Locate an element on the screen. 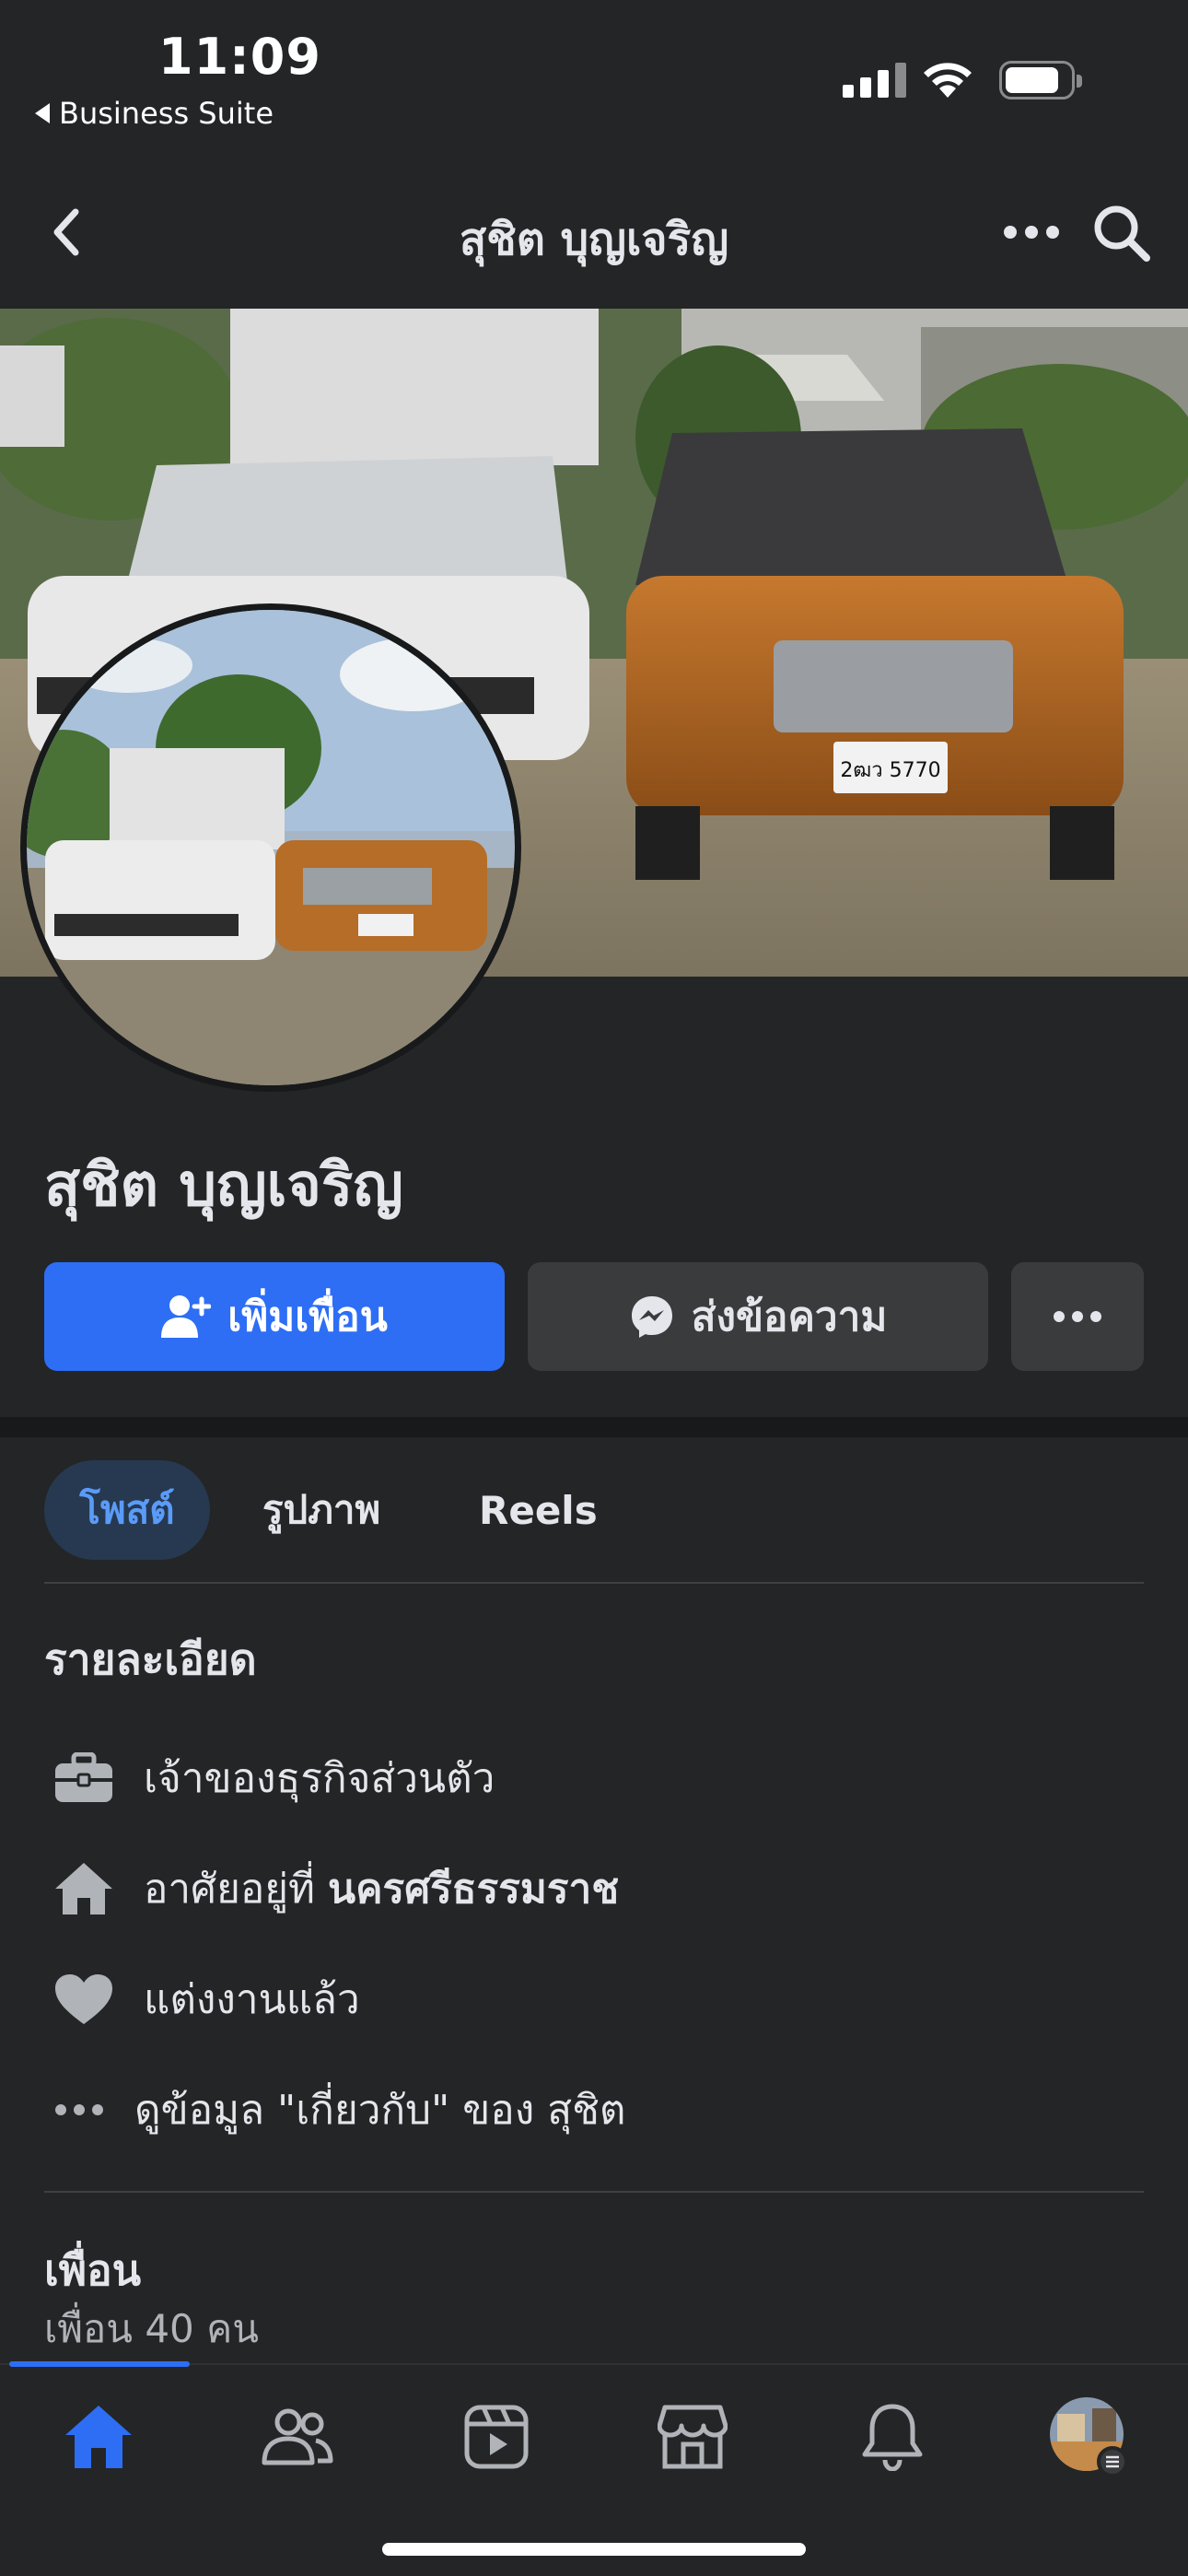 Image resolution: width=1188 pixels, height=2576 pixels. search-icon is located at coordinates (1121, 233).